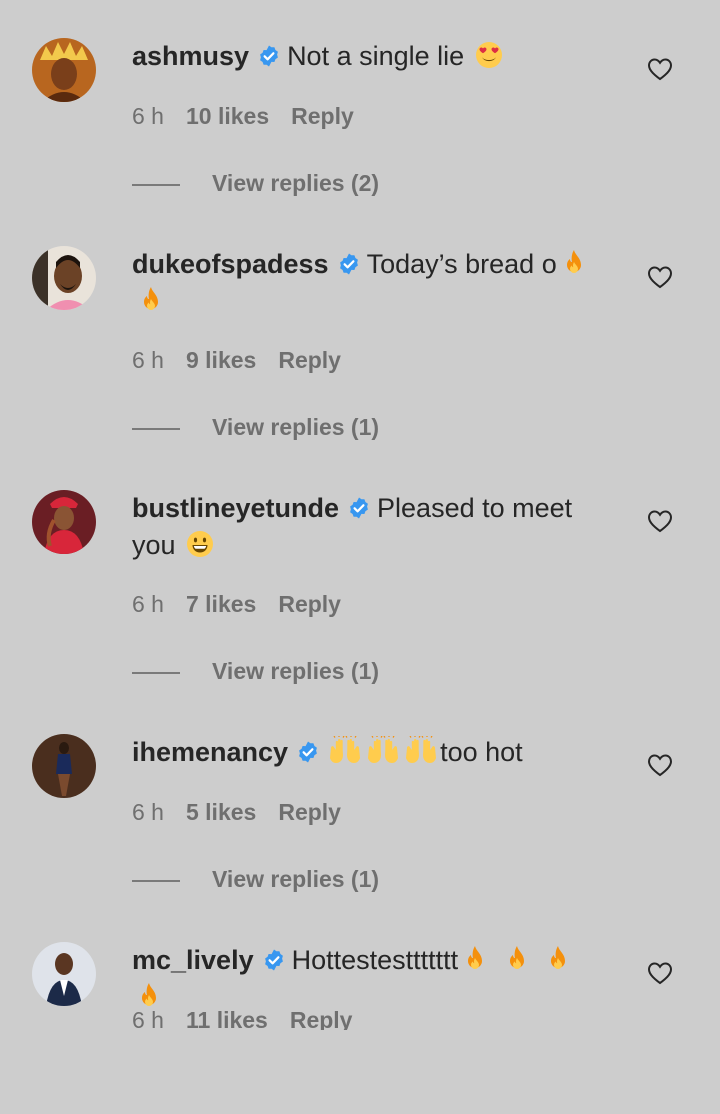 The image size is (720, 1114). I want to click on comment-meta: 6 h 10 likes Reply, so click(254, 116).